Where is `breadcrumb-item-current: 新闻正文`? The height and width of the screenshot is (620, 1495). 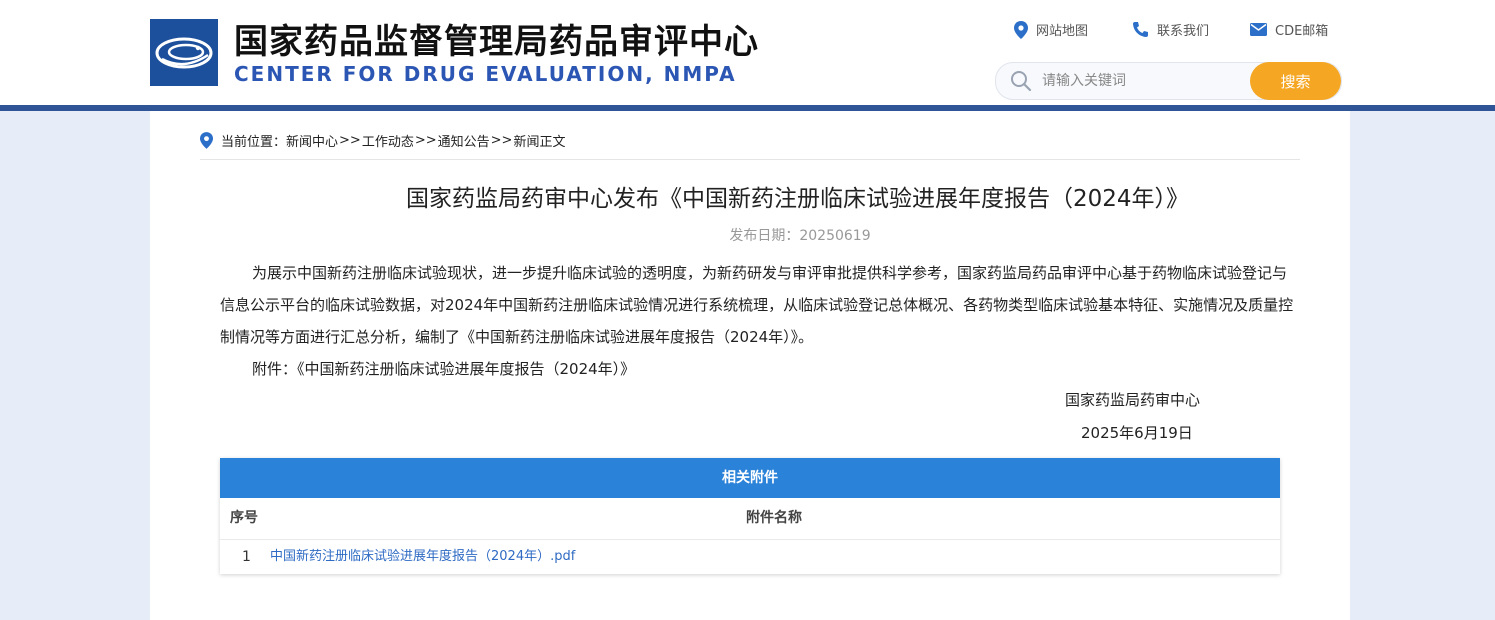 breadcrumb-item-current: 新闻正文 is located at coordinates (539, 142).